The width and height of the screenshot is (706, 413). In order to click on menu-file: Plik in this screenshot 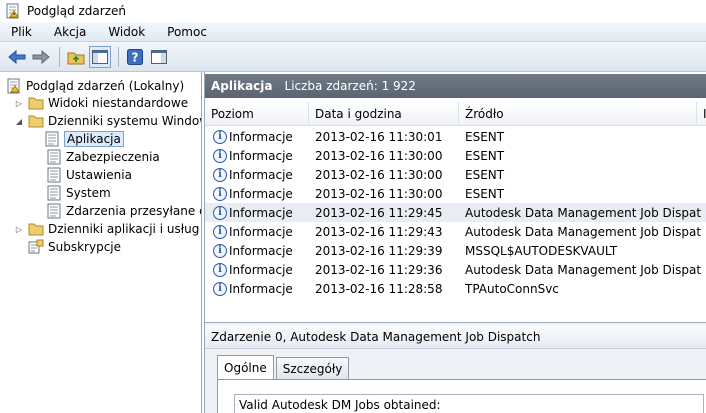, I will do `click(21, 32)`.